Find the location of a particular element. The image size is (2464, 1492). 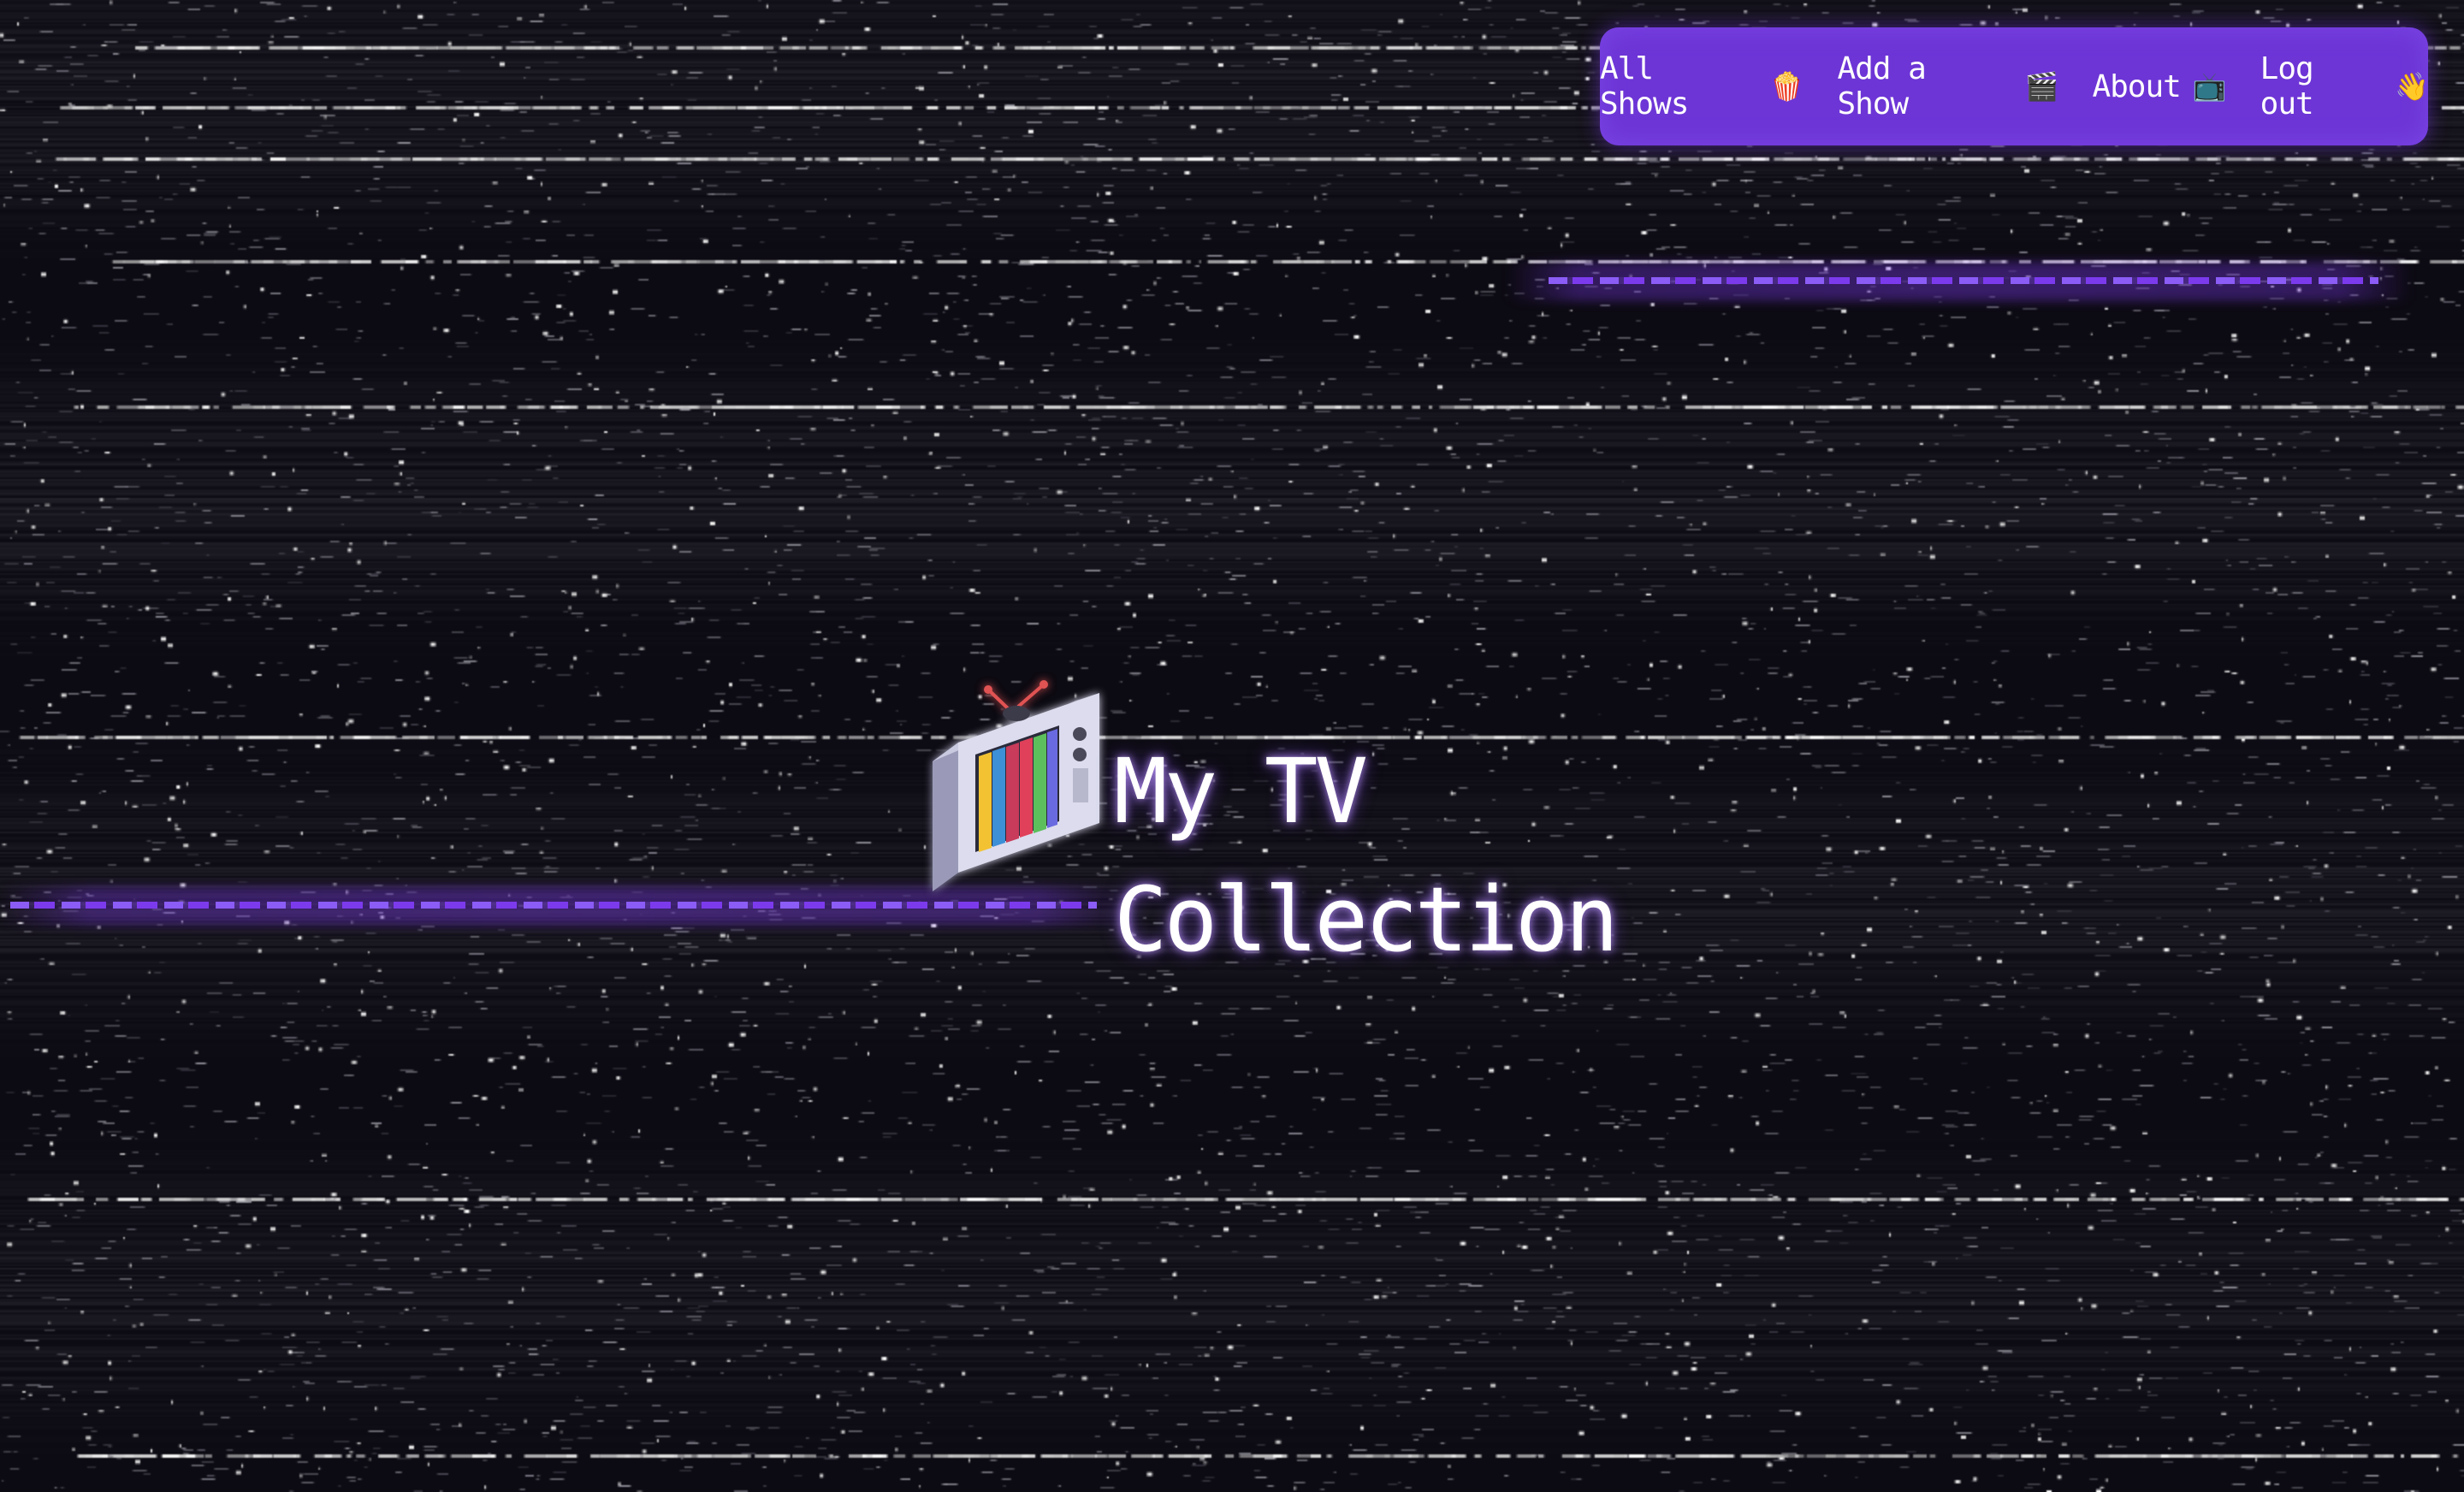

nav-add-show-label: Add a Show is located at coordinates (1881, 86).